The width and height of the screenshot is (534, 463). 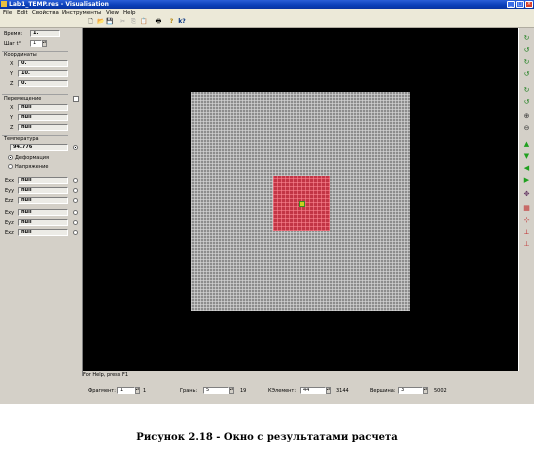 What do you see at coordinates (526, 62) in the screenshot?
I see `rotate-y-icon: ↻` at bounding box center [526, 62].